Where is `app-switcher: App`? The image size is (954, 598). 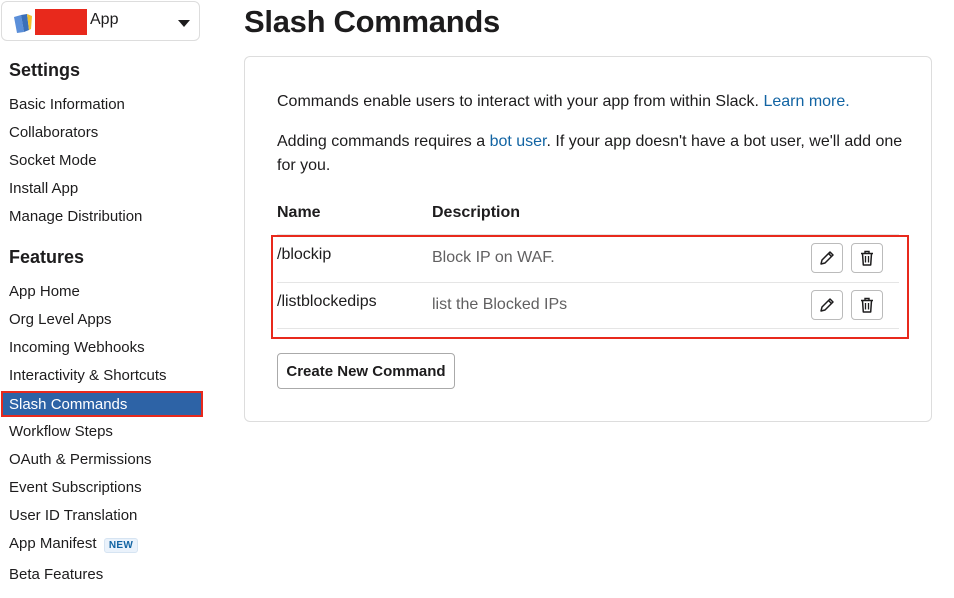 app-switcher: App is located at coordinates (100, 21).